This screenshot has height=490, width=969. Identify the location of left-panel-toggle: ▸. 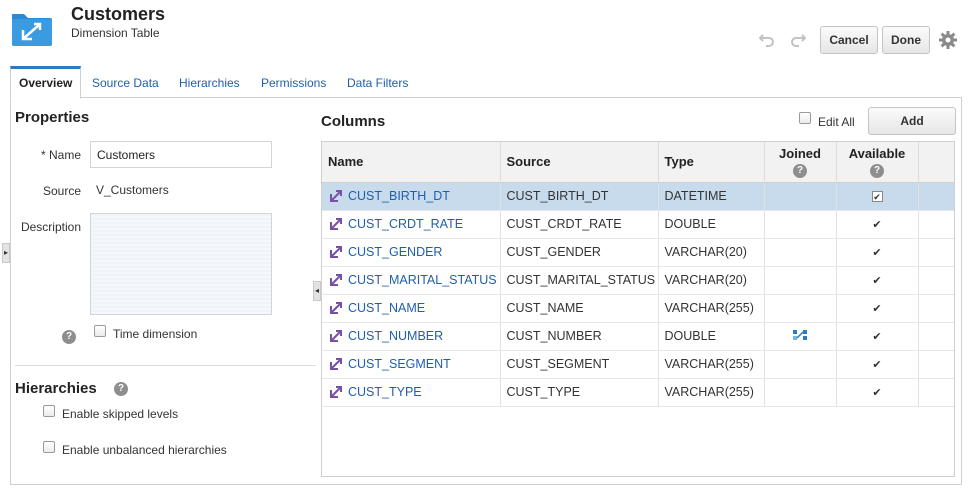
(6, 253).